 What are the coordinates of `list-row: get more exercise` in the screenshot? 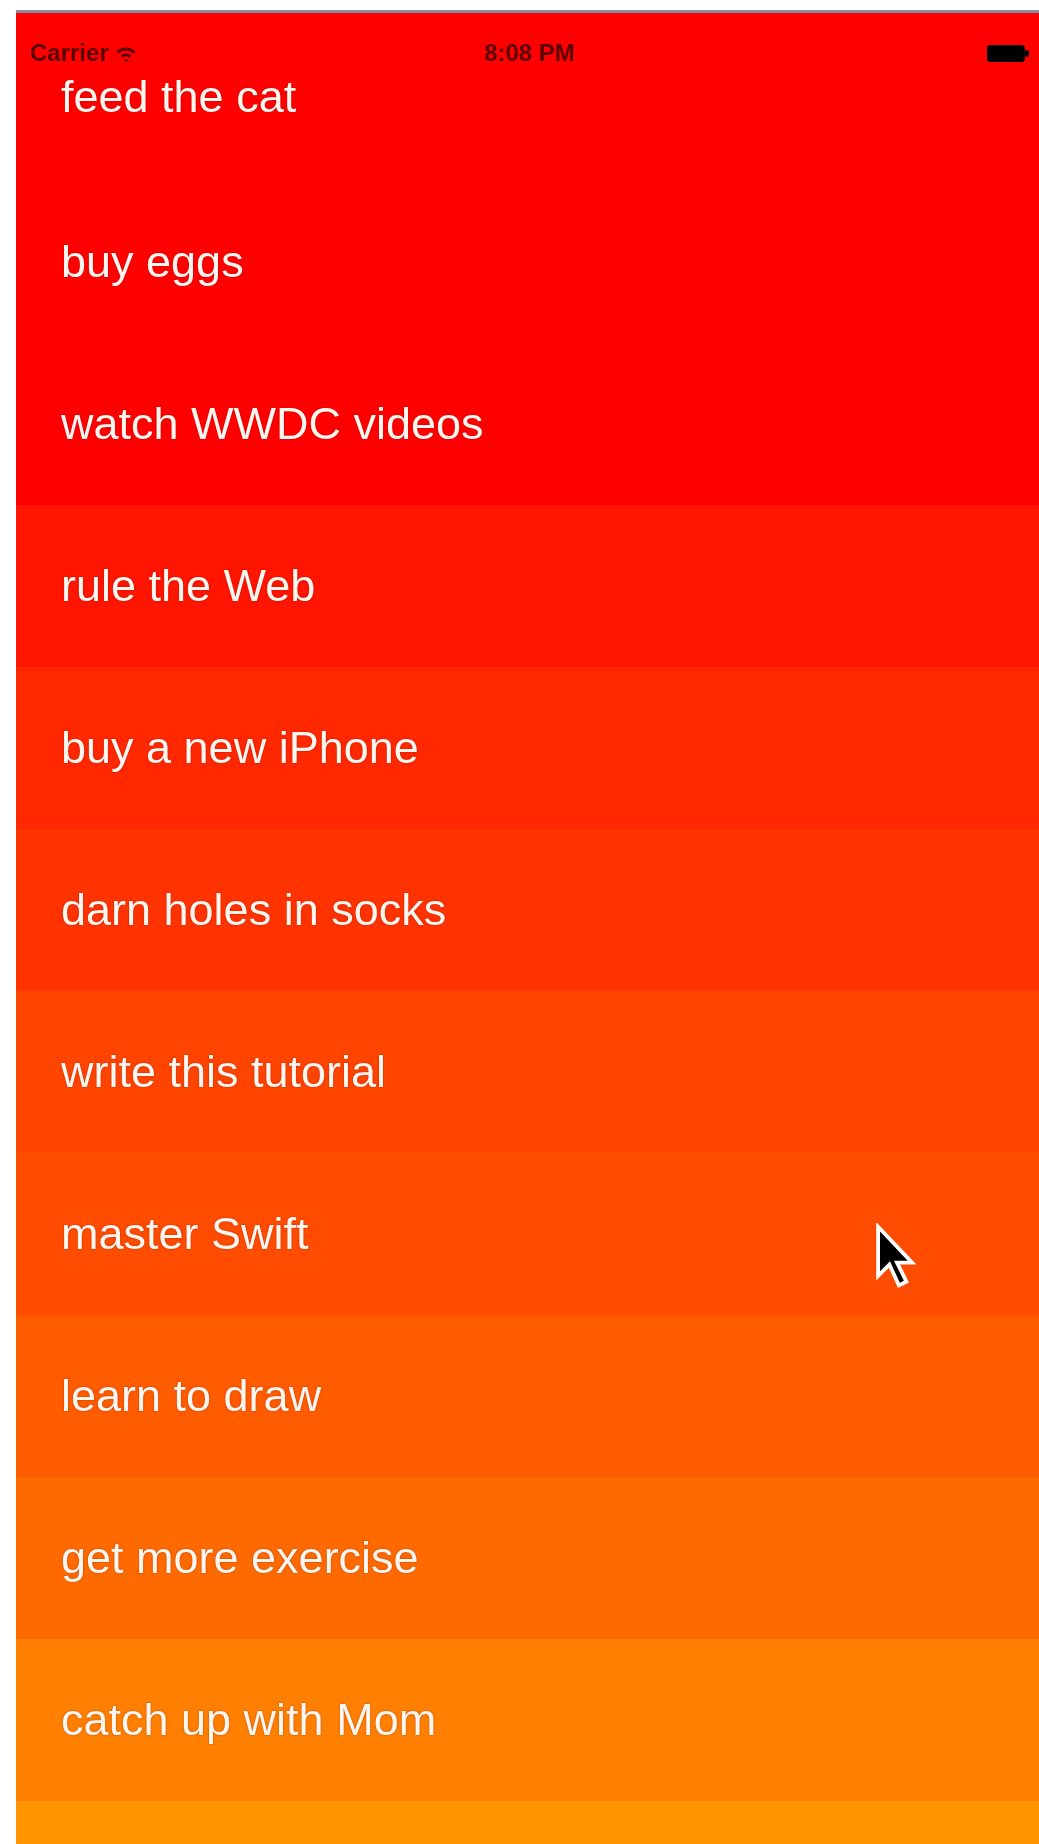 It's located at (527, 1558).